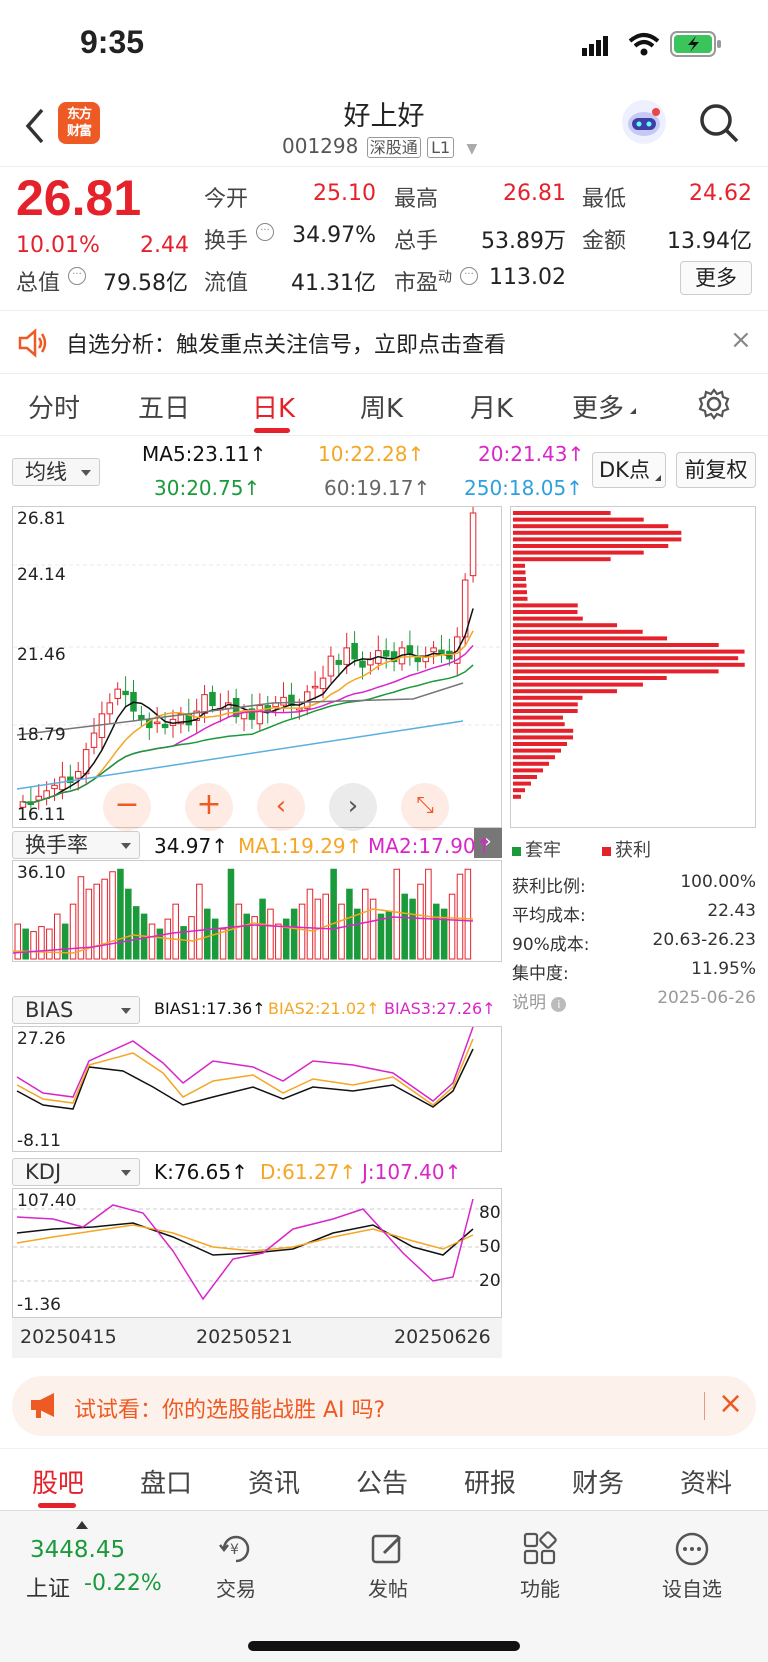 This screenshot has width=768, height=1662. Describe the element at coordinates (41, 1039) in the screenshot. I see `bias-axis-top: 27.26` at that location.